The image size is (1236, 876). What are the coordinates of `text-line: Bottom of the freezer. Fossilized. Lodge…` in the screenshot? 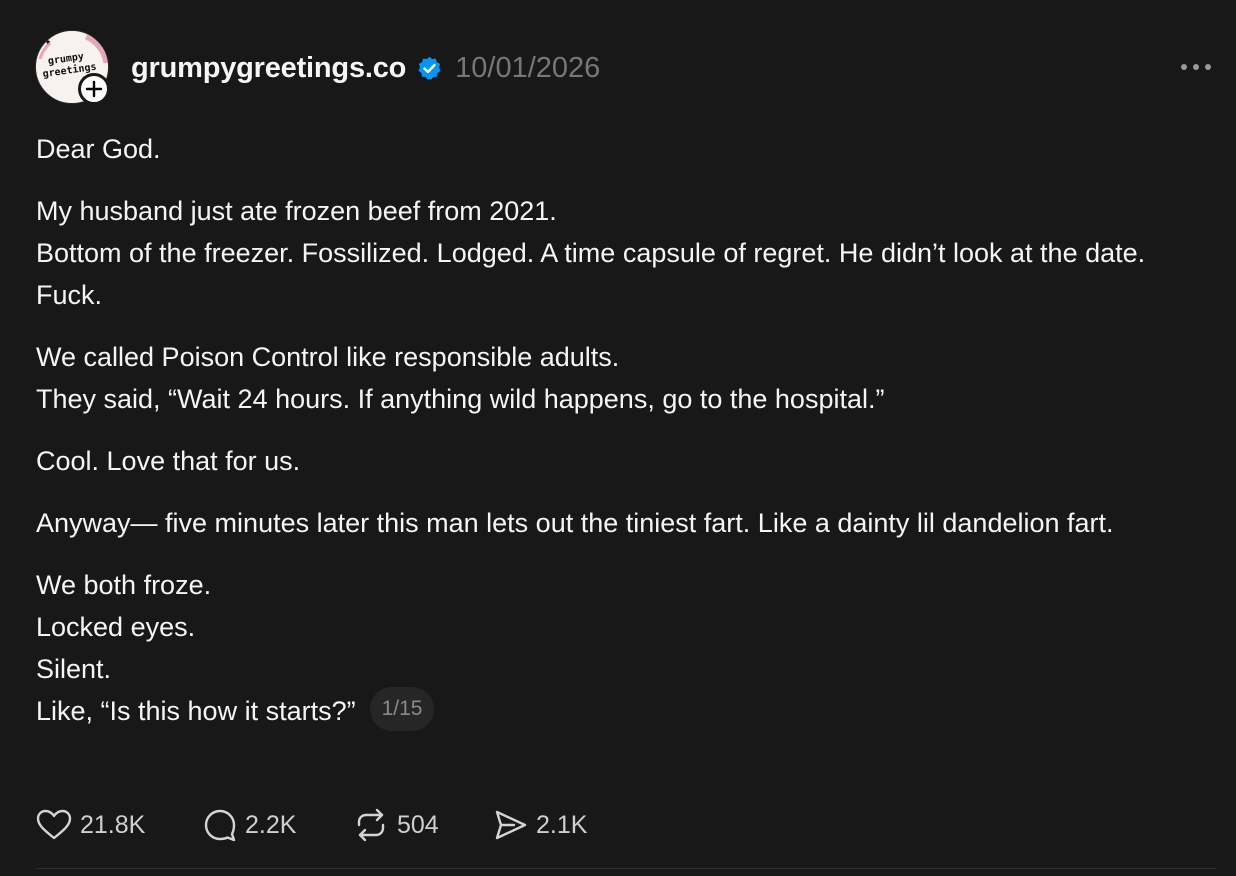 It's located at (591, 274).